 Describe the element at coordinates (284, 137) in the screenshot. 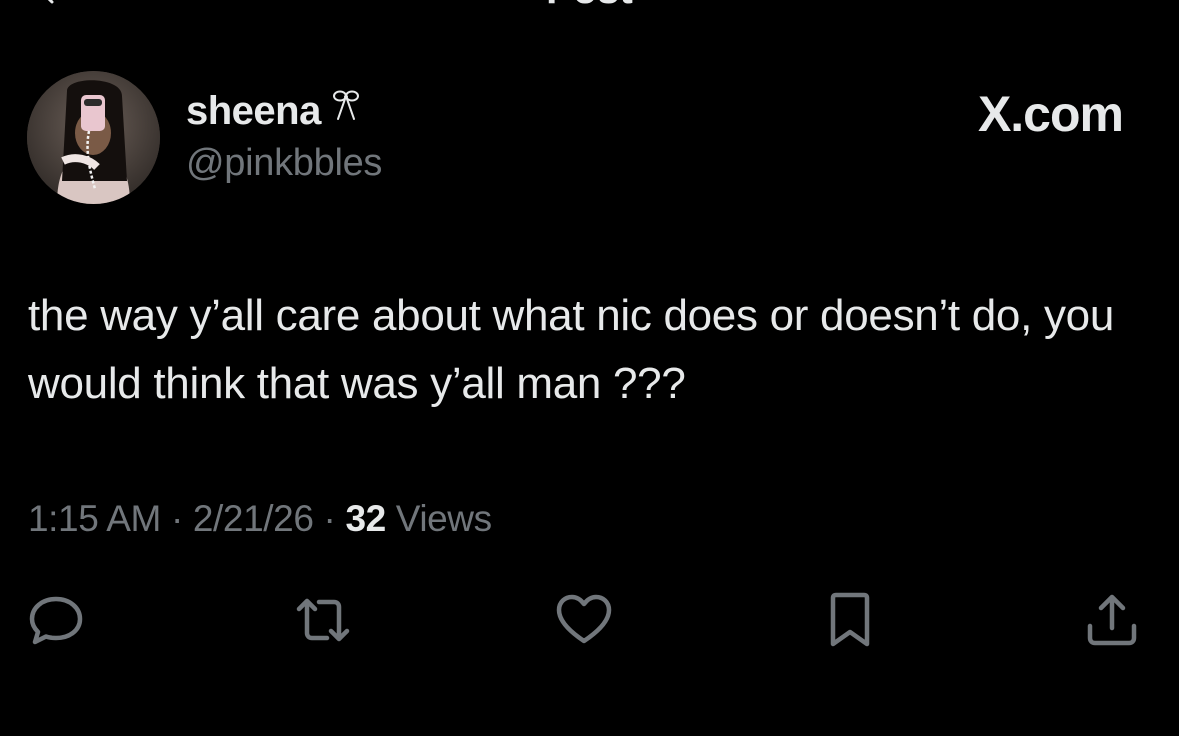

I see `user-info: sheena @pinkbbles` at that location.